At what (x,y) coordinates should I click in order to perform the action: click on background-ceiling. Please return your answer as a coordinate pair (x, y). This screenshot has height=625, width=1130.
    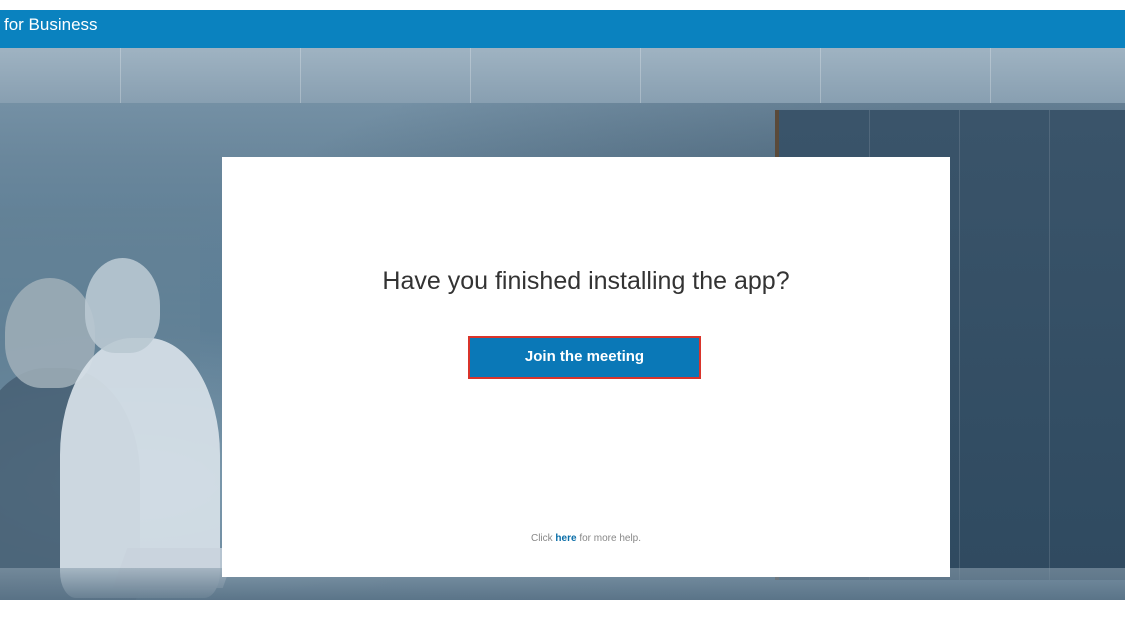
    Looking at the image, I should click on (562, 75).